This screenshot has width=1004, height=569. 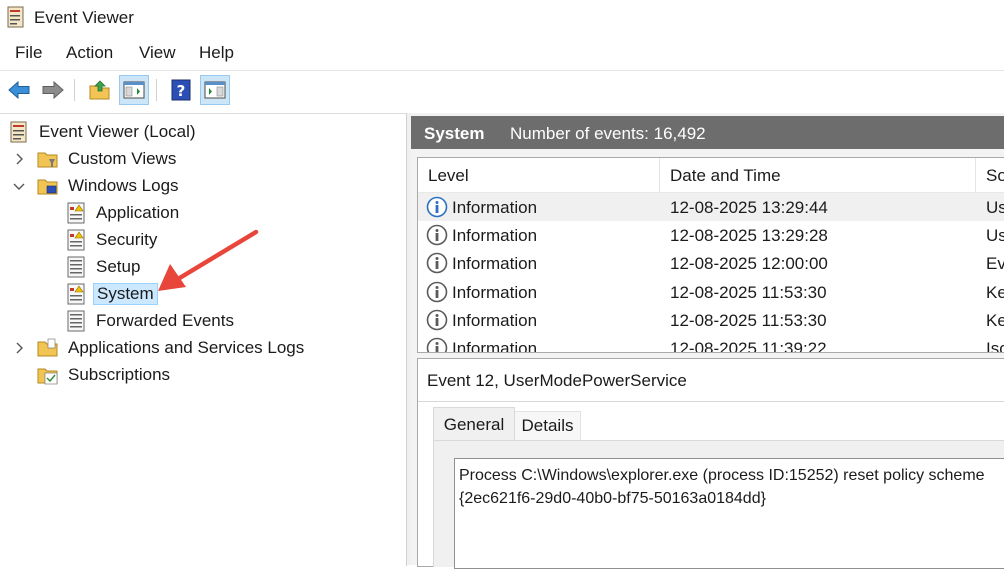 I want to click on column-header-source: So, so click(x=995, y=176).